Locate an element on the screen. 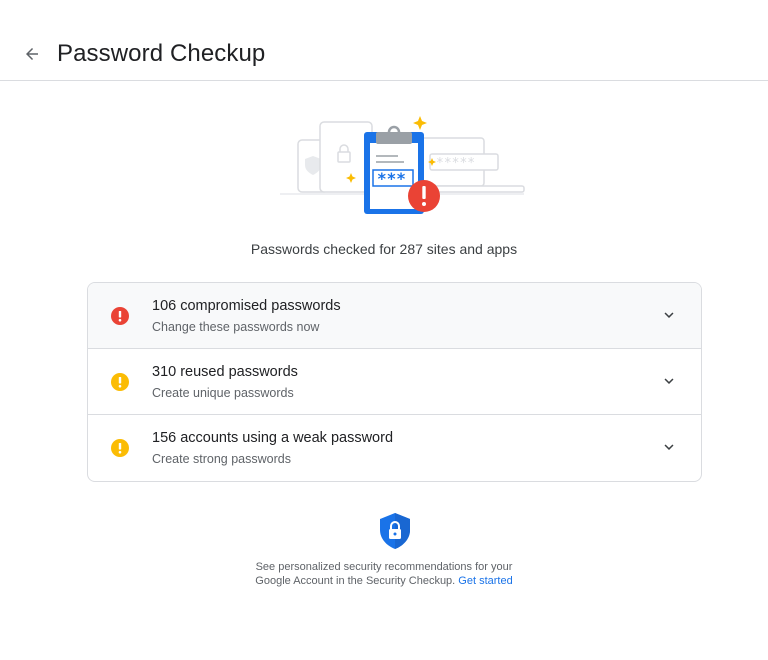 Image resolution: width=768 pixels, height=660 pixels. back-button is located at coordinates (32, 54).